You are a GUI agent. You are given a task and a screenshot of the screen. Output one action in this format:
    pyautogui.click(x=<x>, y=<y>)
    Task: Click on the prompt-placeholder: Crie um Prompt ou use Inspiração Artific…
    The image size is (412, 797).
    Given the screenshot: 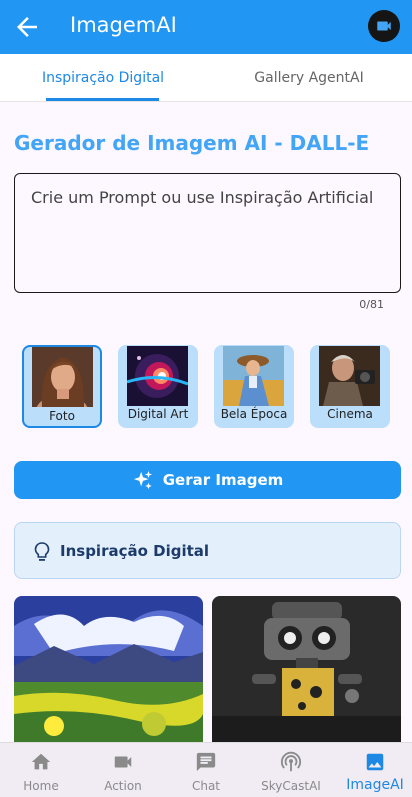 What is the action you would take?
    pyautogui.click(x=202, y=197)
    